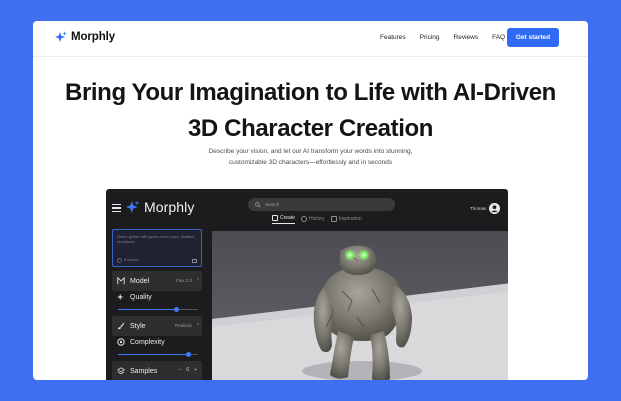 Image resolution: width=621 pixels, height=401 pixels. What do you see at coordinates (179, 370) in the screenshot?
I see `minus-button: −` at bounding box center [179, 370].